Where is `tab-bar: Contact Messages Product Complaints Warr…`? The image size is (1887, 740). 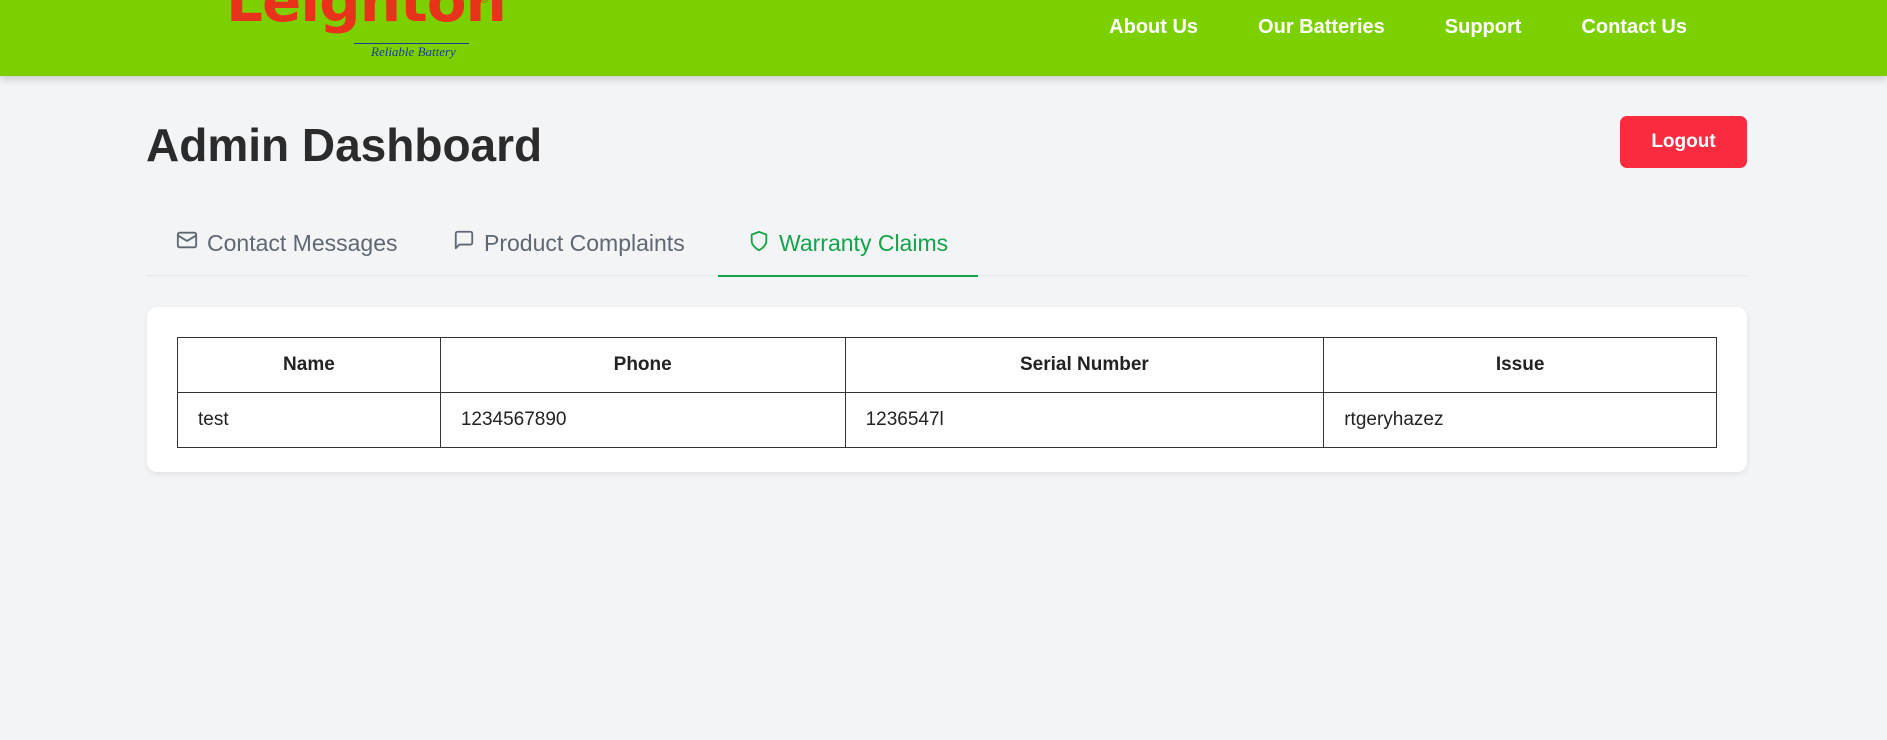
tab-bar: Contact Messages Product Complaints Warr… is located at coordinates (946, 244).